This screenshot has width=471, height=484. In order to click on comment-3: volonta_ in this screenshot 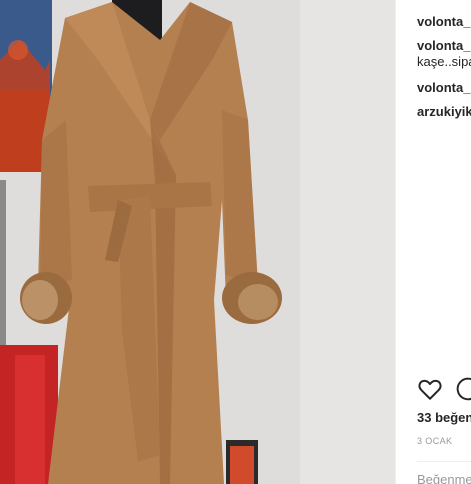, I will do `click(443, 88)`.